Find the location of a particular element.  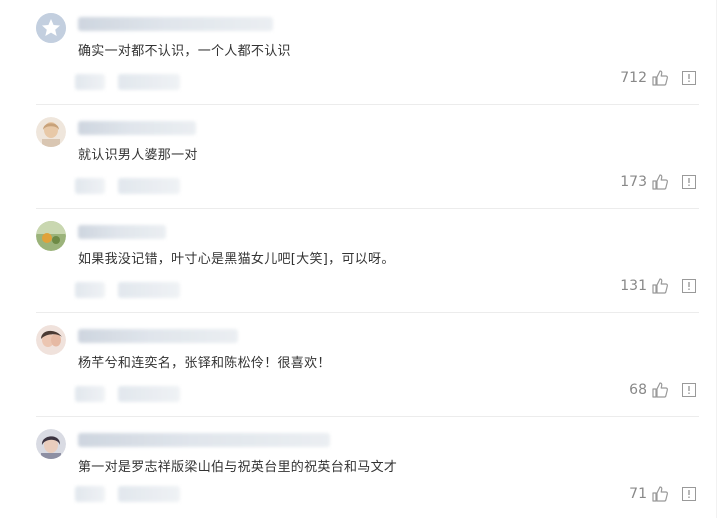

like-button: 712 is located at coordinates (644, 78).